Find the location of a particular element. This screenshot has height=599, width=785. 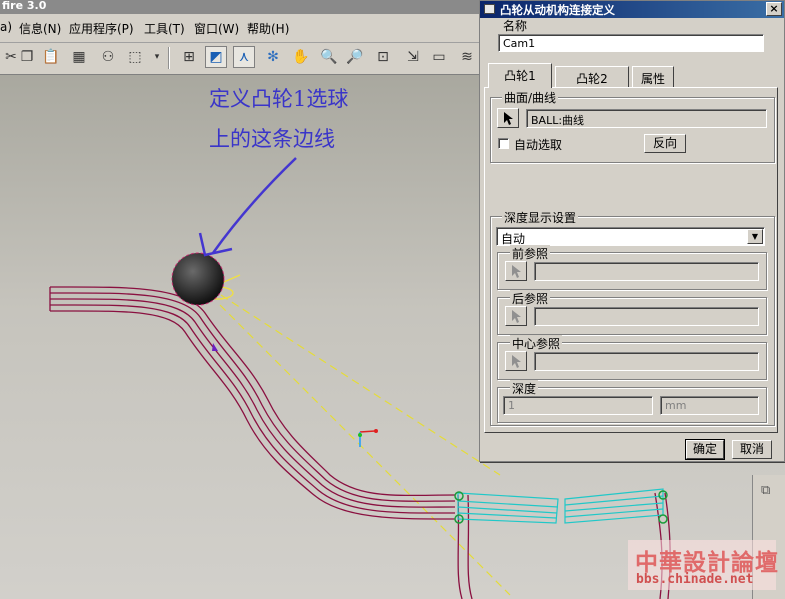

tab-properties: 属性 is located at coordinates (653, 76).